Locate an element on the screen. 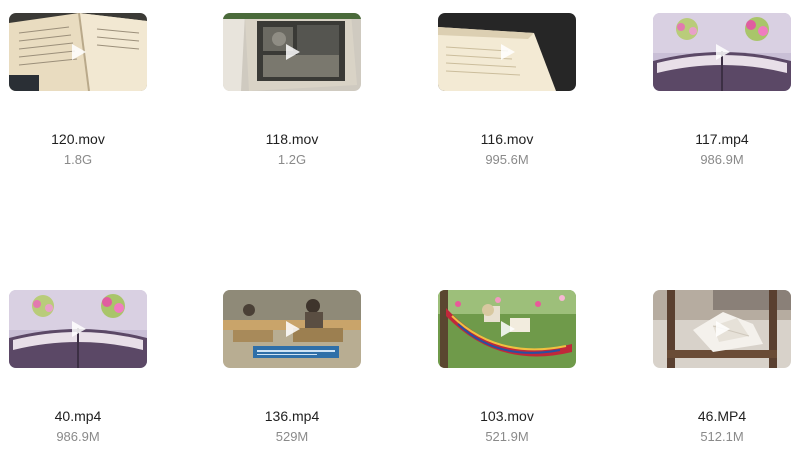 This screenshot has width=800, height=458. file-tile: 118.mov 1.2G is located at coordinates (292, 90).